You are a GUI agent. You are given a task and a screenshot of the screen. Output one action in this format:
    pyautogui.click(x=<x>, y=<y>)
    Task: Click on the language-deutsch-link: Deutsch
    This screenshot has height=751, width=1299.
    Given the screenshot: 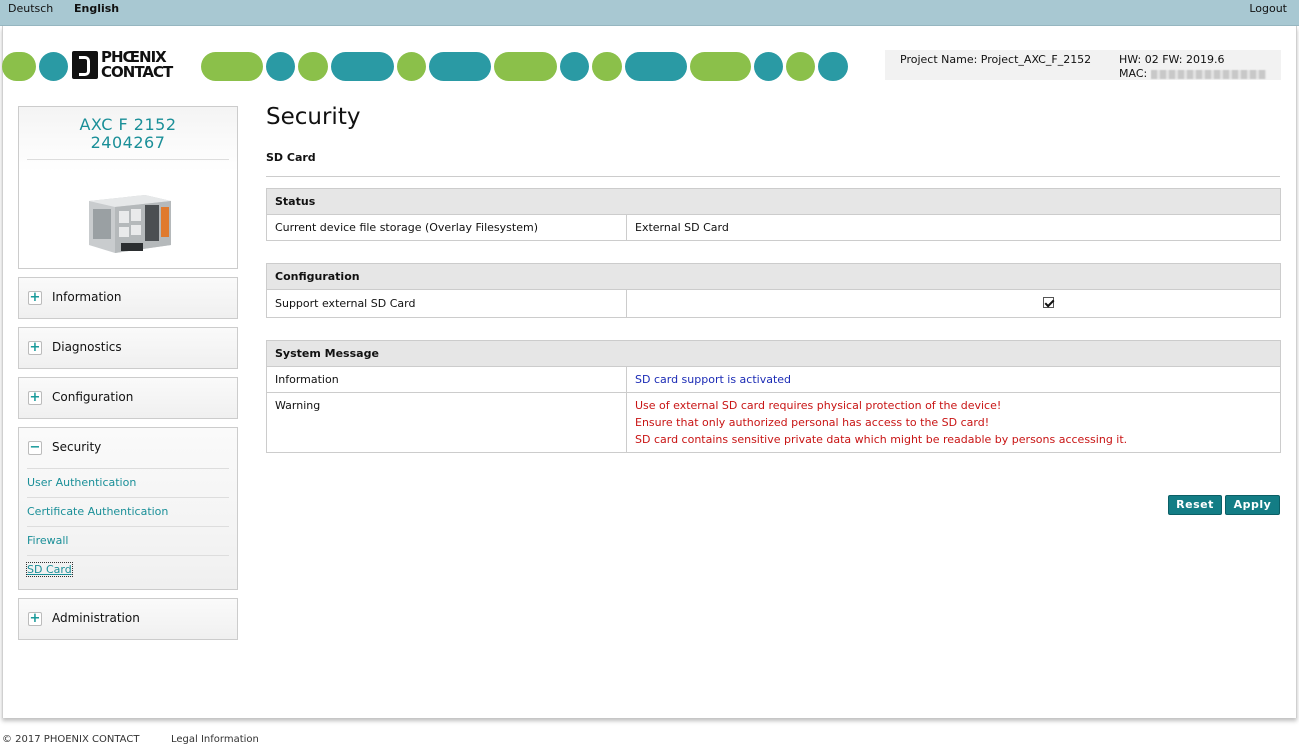 What is the action you would take?
    pyautogui.click(x=30, y=8)
    